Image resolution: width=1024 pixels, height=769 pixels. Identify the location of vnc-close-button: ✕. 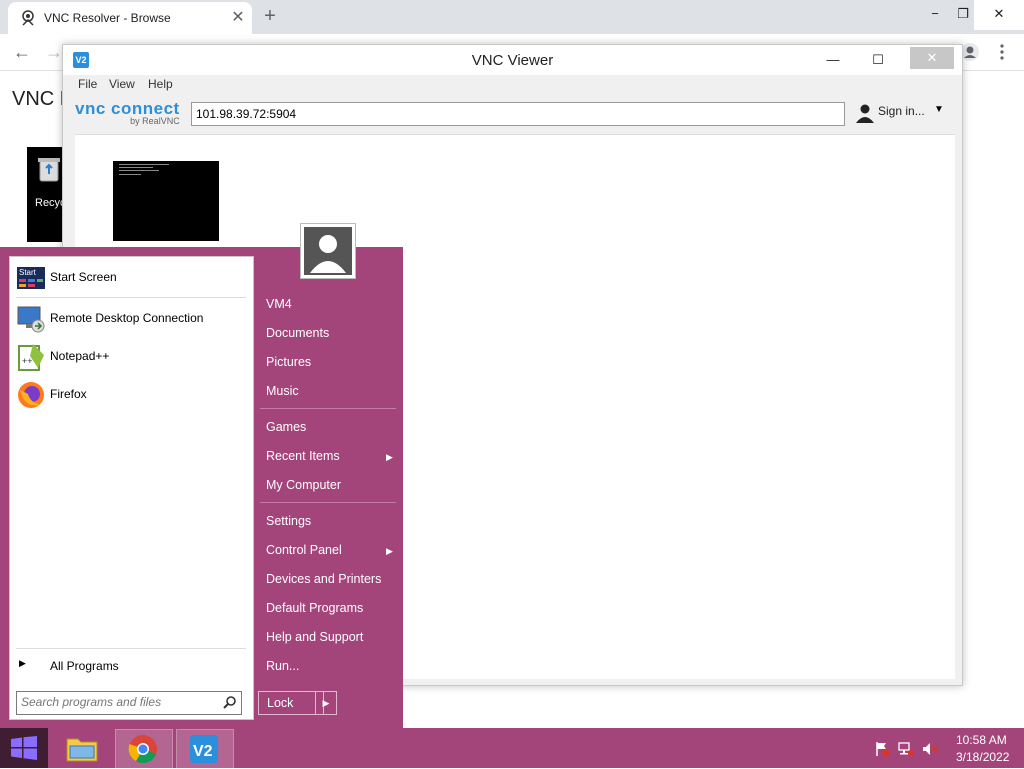
(932, 58).